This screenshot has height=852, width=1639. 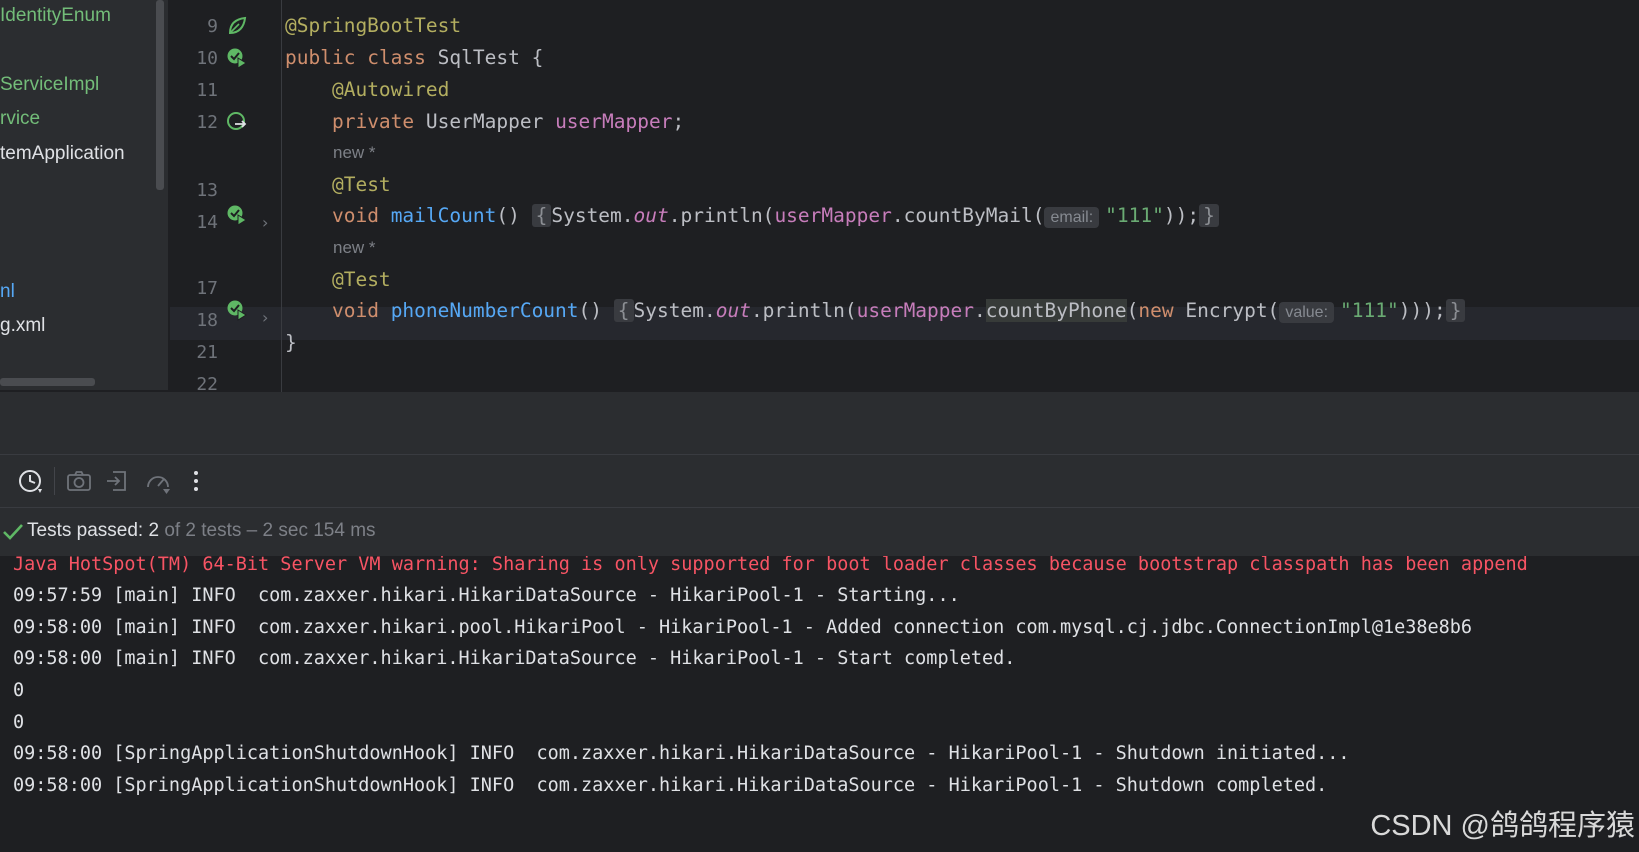 What do you see at coordinates (270, 530) in the screenshot?
I see `tests-summary: of 2 tests – 2 sec 154 ms` at bounding box center [270, 530].